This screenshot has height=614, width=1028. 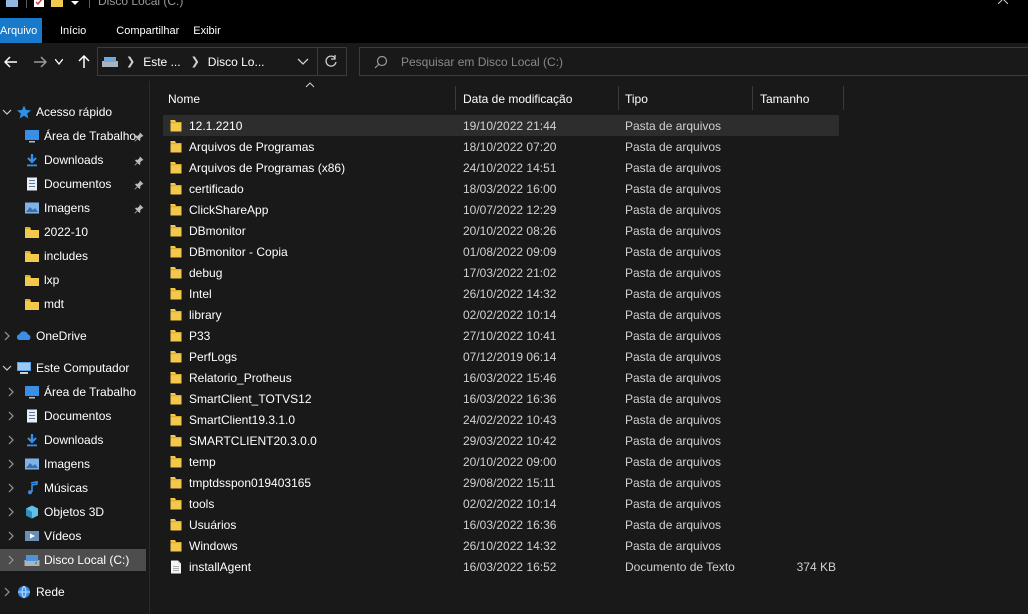 I want to click on sidebar-item-onedrive: OneDrive, so click(x=74, y=336).